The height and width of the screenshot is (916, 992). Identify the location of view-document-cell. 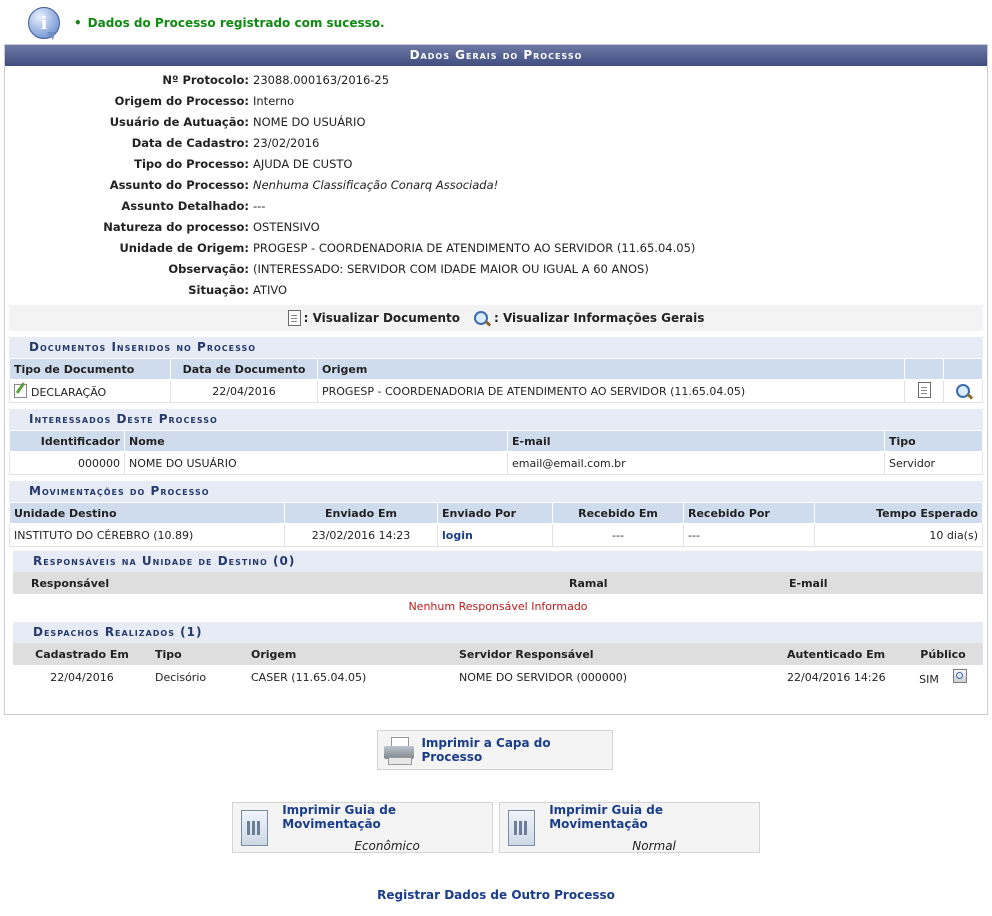
(924, 391).